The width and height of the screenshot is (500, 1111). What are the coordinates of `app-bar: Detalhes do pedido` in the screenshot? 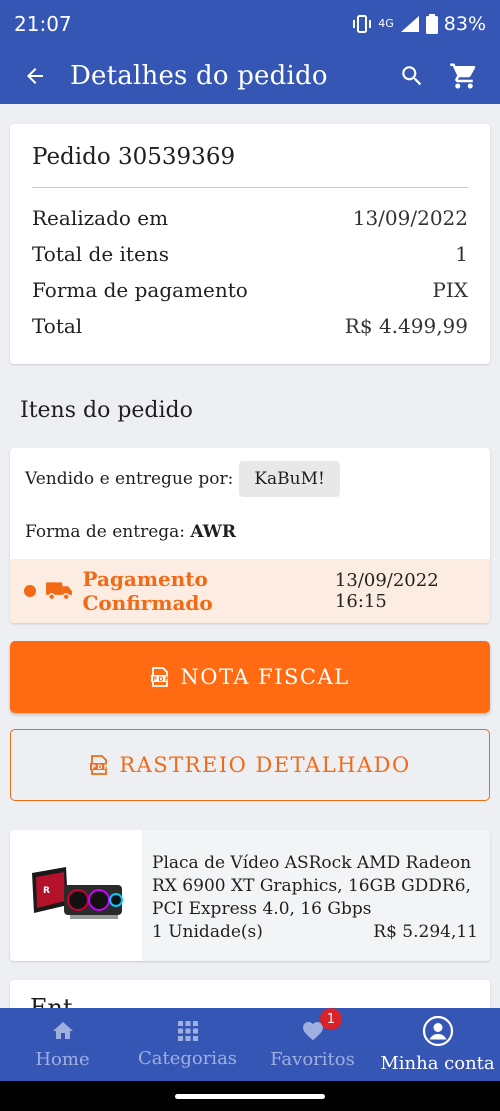 It's located at (250, 76).